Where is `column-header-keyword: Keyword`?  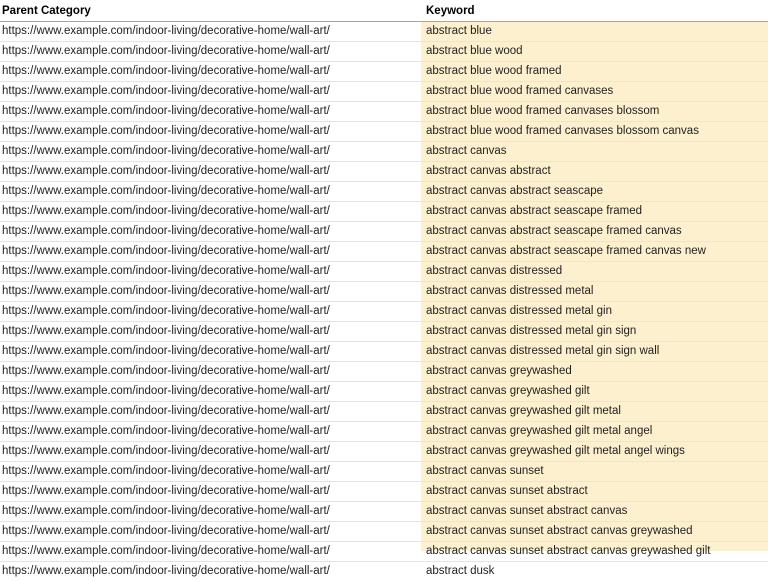
column-header-keyword: Keyword is located at coordinates (594, 11).